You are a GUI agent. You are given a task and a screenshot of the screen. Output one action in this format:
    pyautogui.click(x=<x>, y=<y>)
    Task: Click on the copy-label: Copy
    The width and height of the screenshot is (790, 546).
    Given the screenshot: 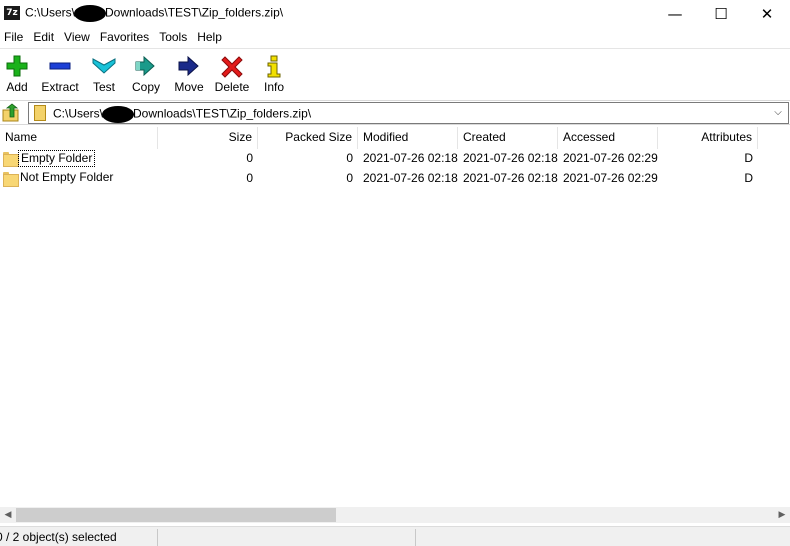 What is the action you would take?
    pyautogui.click(x=145, y=87)
    